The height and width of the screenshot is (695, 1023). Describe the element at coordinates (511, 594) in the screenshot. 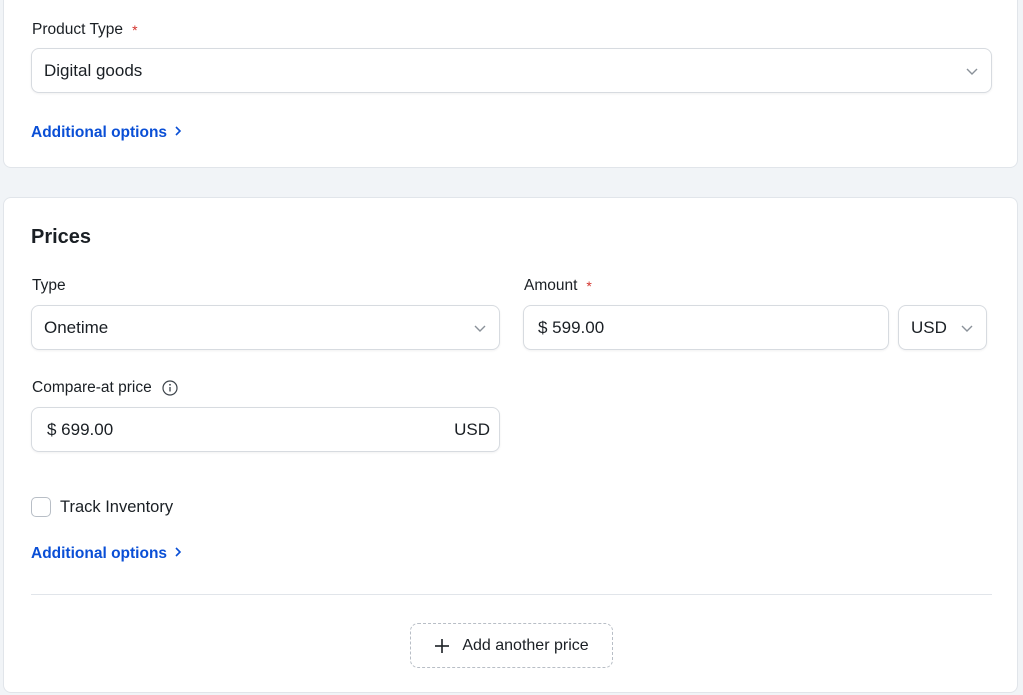

I see `section-divider` at that location.